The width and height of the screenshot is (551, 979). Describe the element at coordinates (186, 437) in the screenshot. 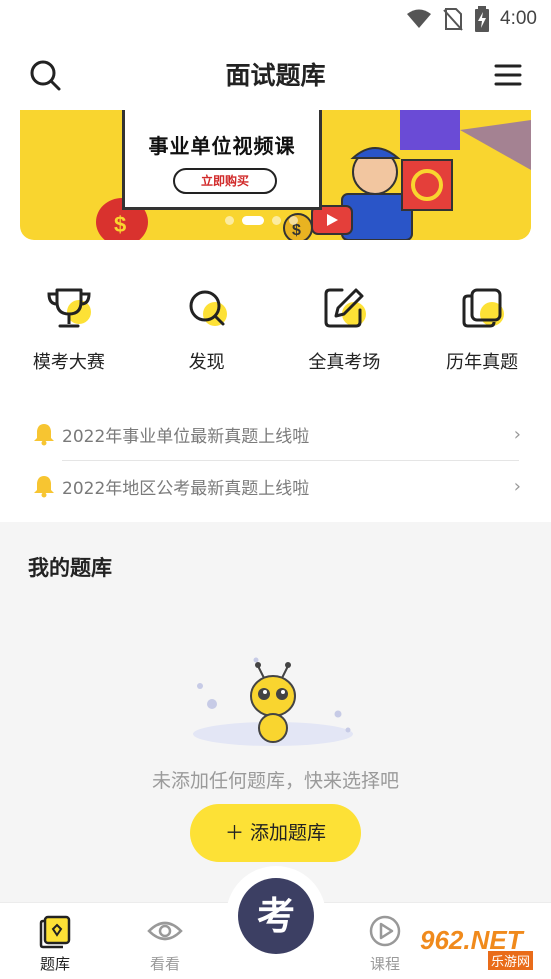

I see `notice-text: 2022年事业单位最新真题上线啦` at that location.